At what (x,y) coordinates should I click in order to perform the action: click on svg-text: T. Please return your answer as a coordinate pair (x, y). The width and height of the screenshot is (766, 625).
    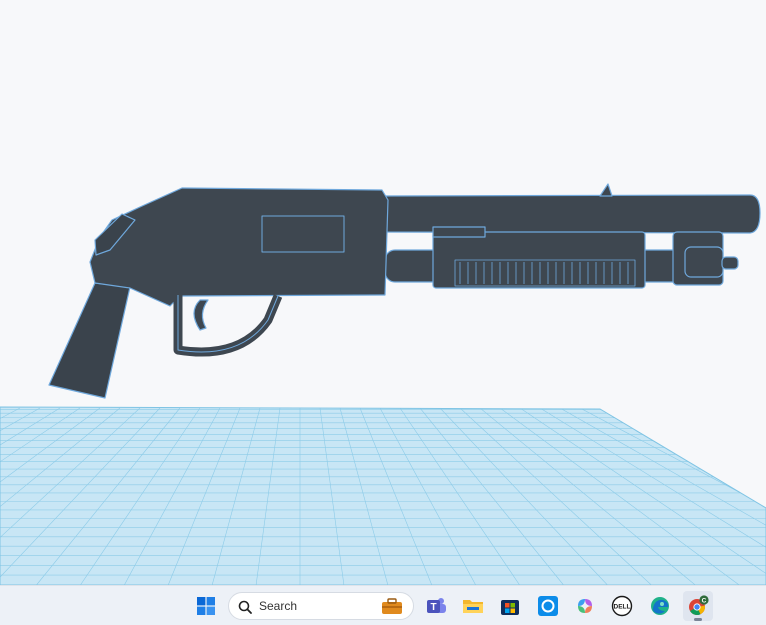
    Looking at the image, I should click on (433, 607).